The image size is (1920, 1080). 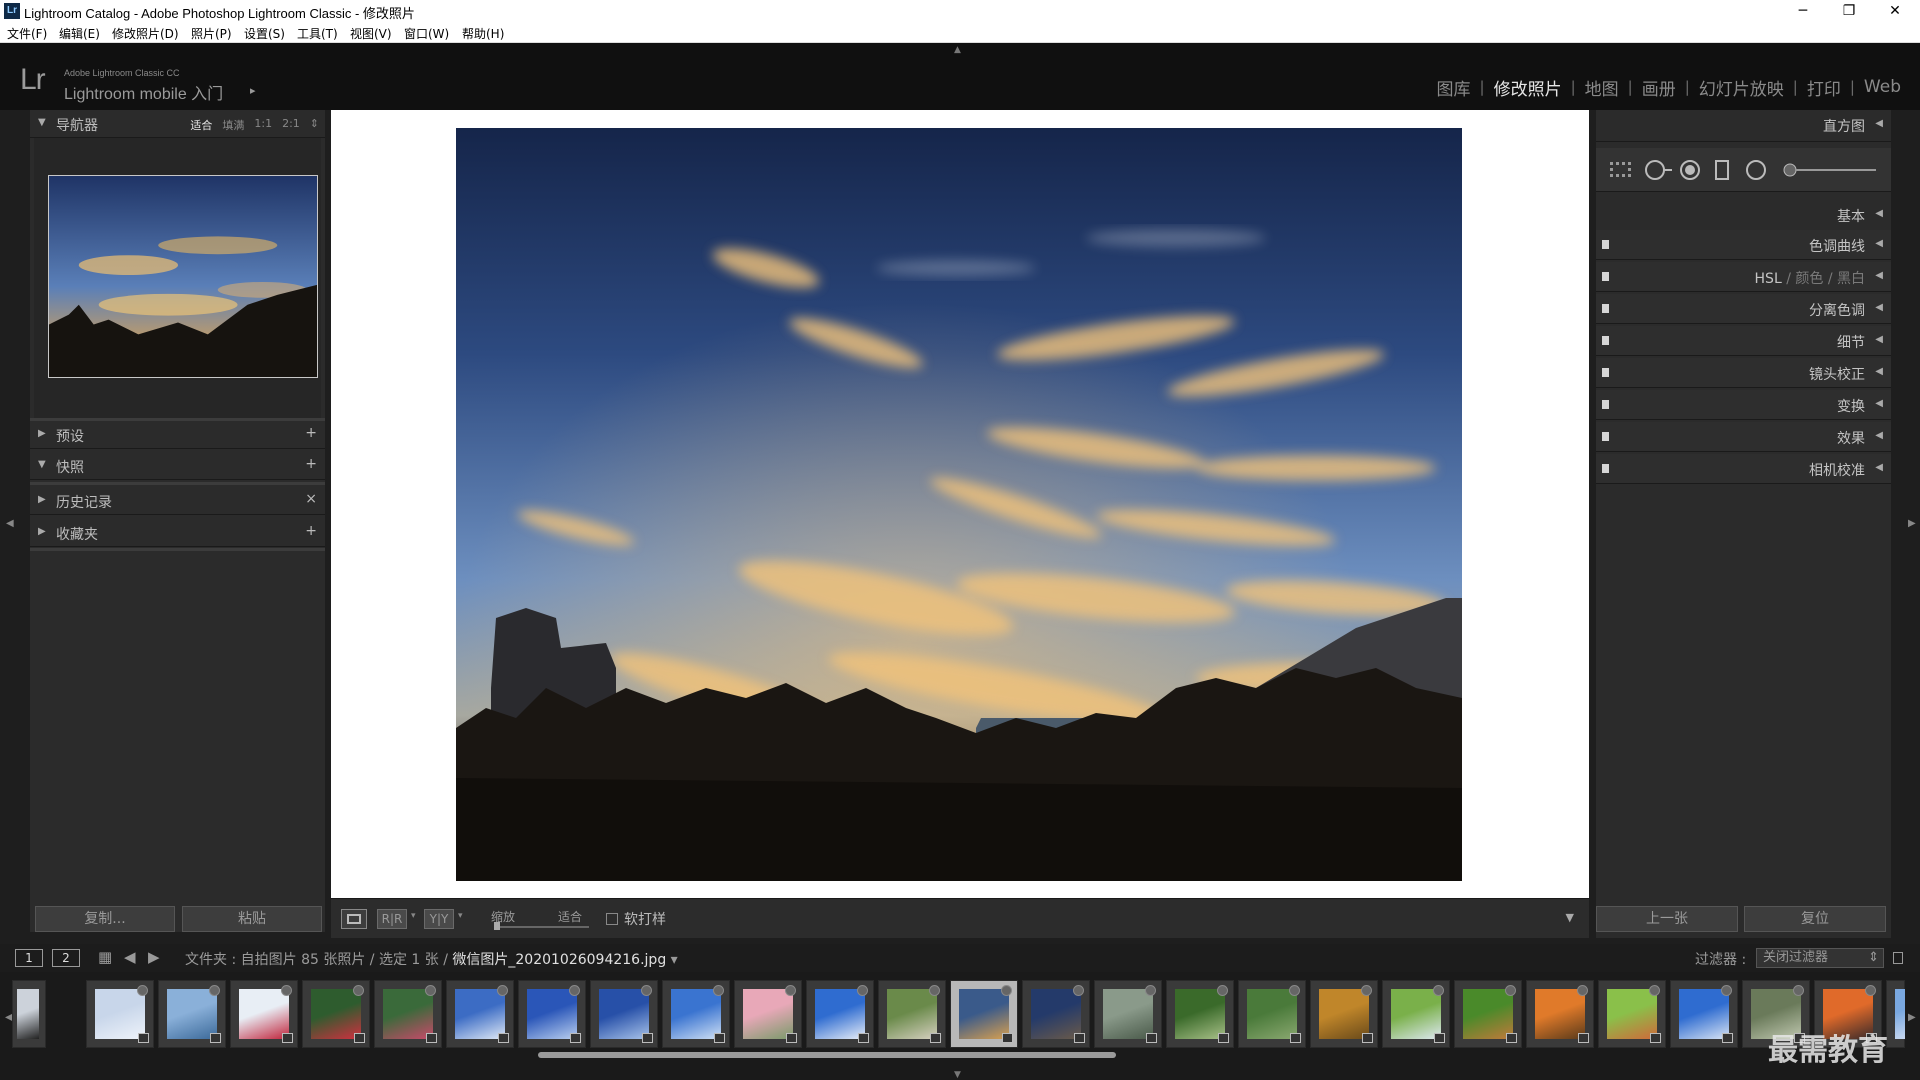 I want to click on snapshots-header: ▼ 快照 +, so click(x=177, y=466).